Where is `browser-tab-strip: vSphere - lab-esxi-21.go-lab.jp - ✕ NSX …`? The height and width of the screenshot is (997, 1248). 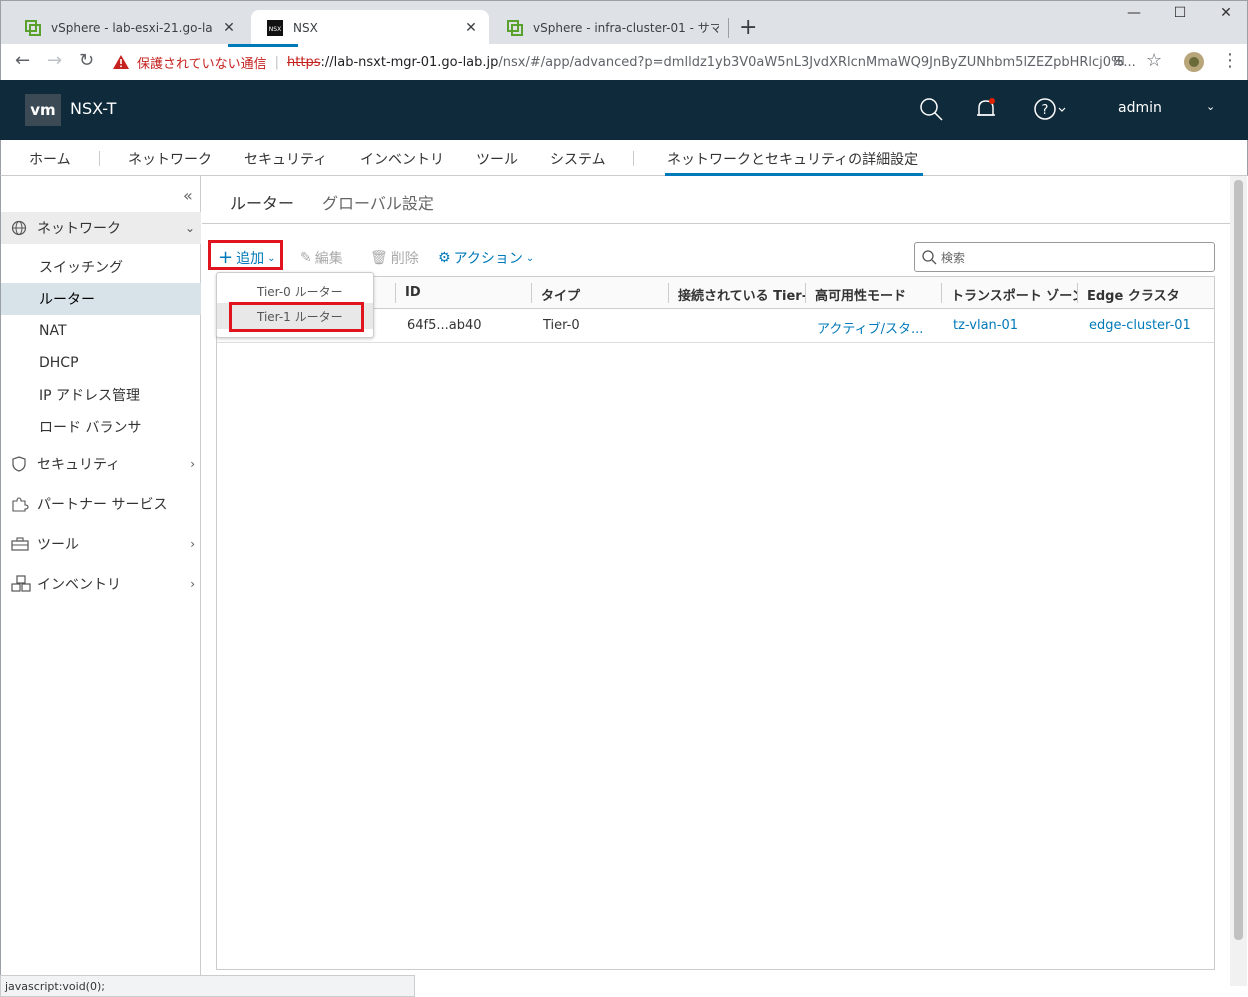
browser-tab-strip: vSphere - lab-esxi-21.go-lab.jp - ✕ NSX … is located at coordinates (624, 22).